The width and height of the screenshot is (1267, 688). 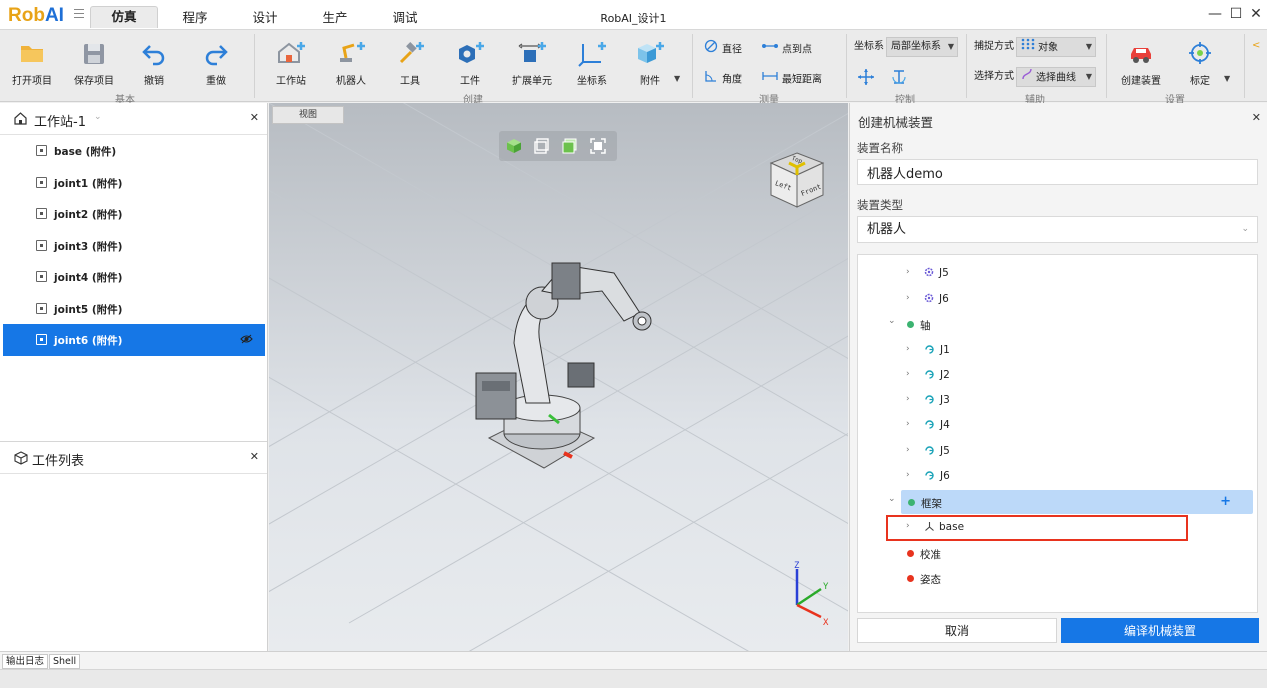 What do you see at coordinates (1057, 172) in the screenshot?
I see `device-name-input` at bounding box center [1057, 172].